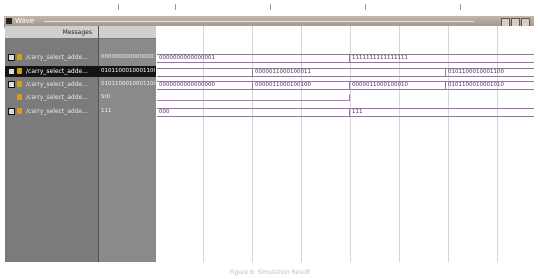 The width and height of the screenshot is (538, 279). Describe the element at coordinates (253, 112) in the screenshot. I see `bus-segment: 000` at that location.